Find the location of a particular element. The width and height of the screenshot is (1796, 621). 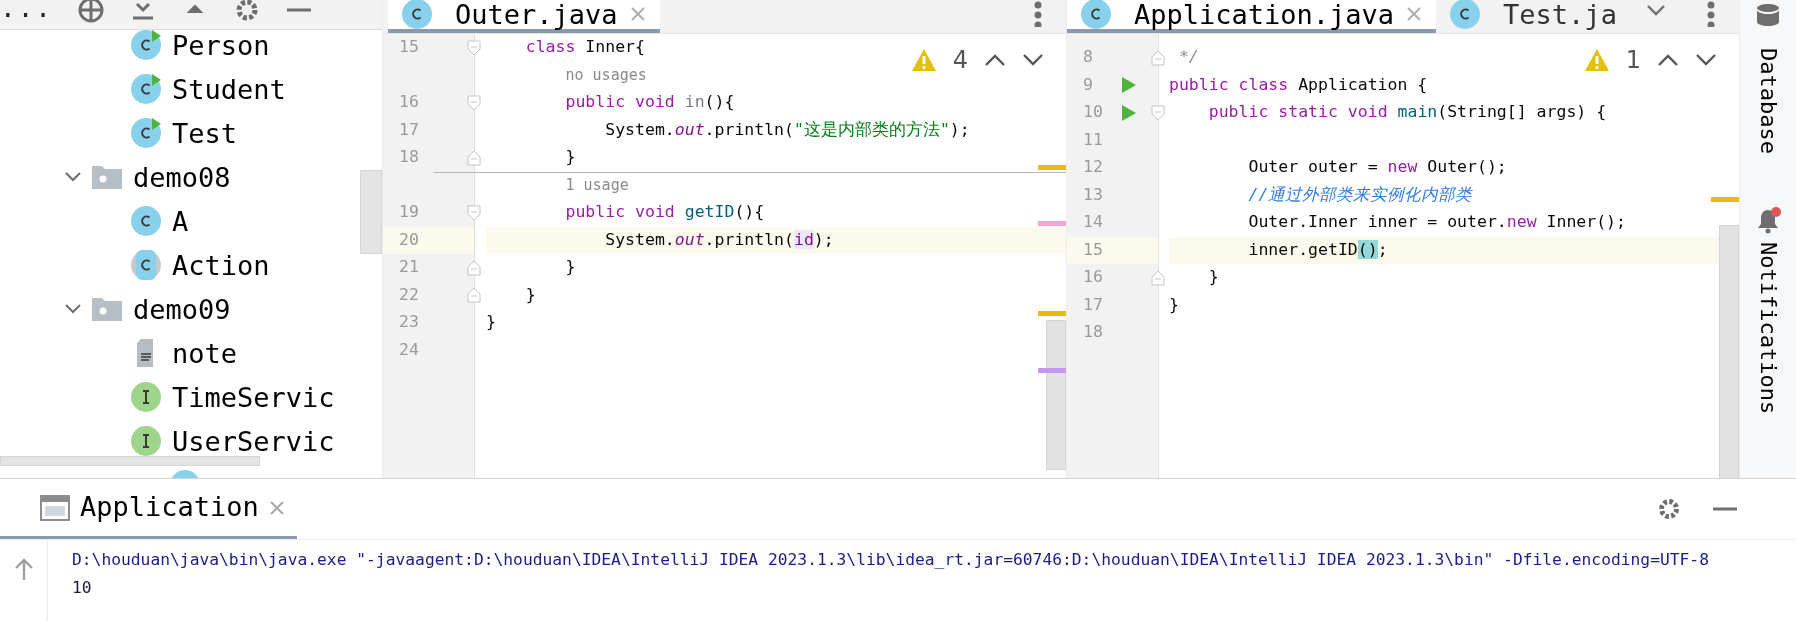

editor-tab: Test.ja is located at coordinates (1533, 16).